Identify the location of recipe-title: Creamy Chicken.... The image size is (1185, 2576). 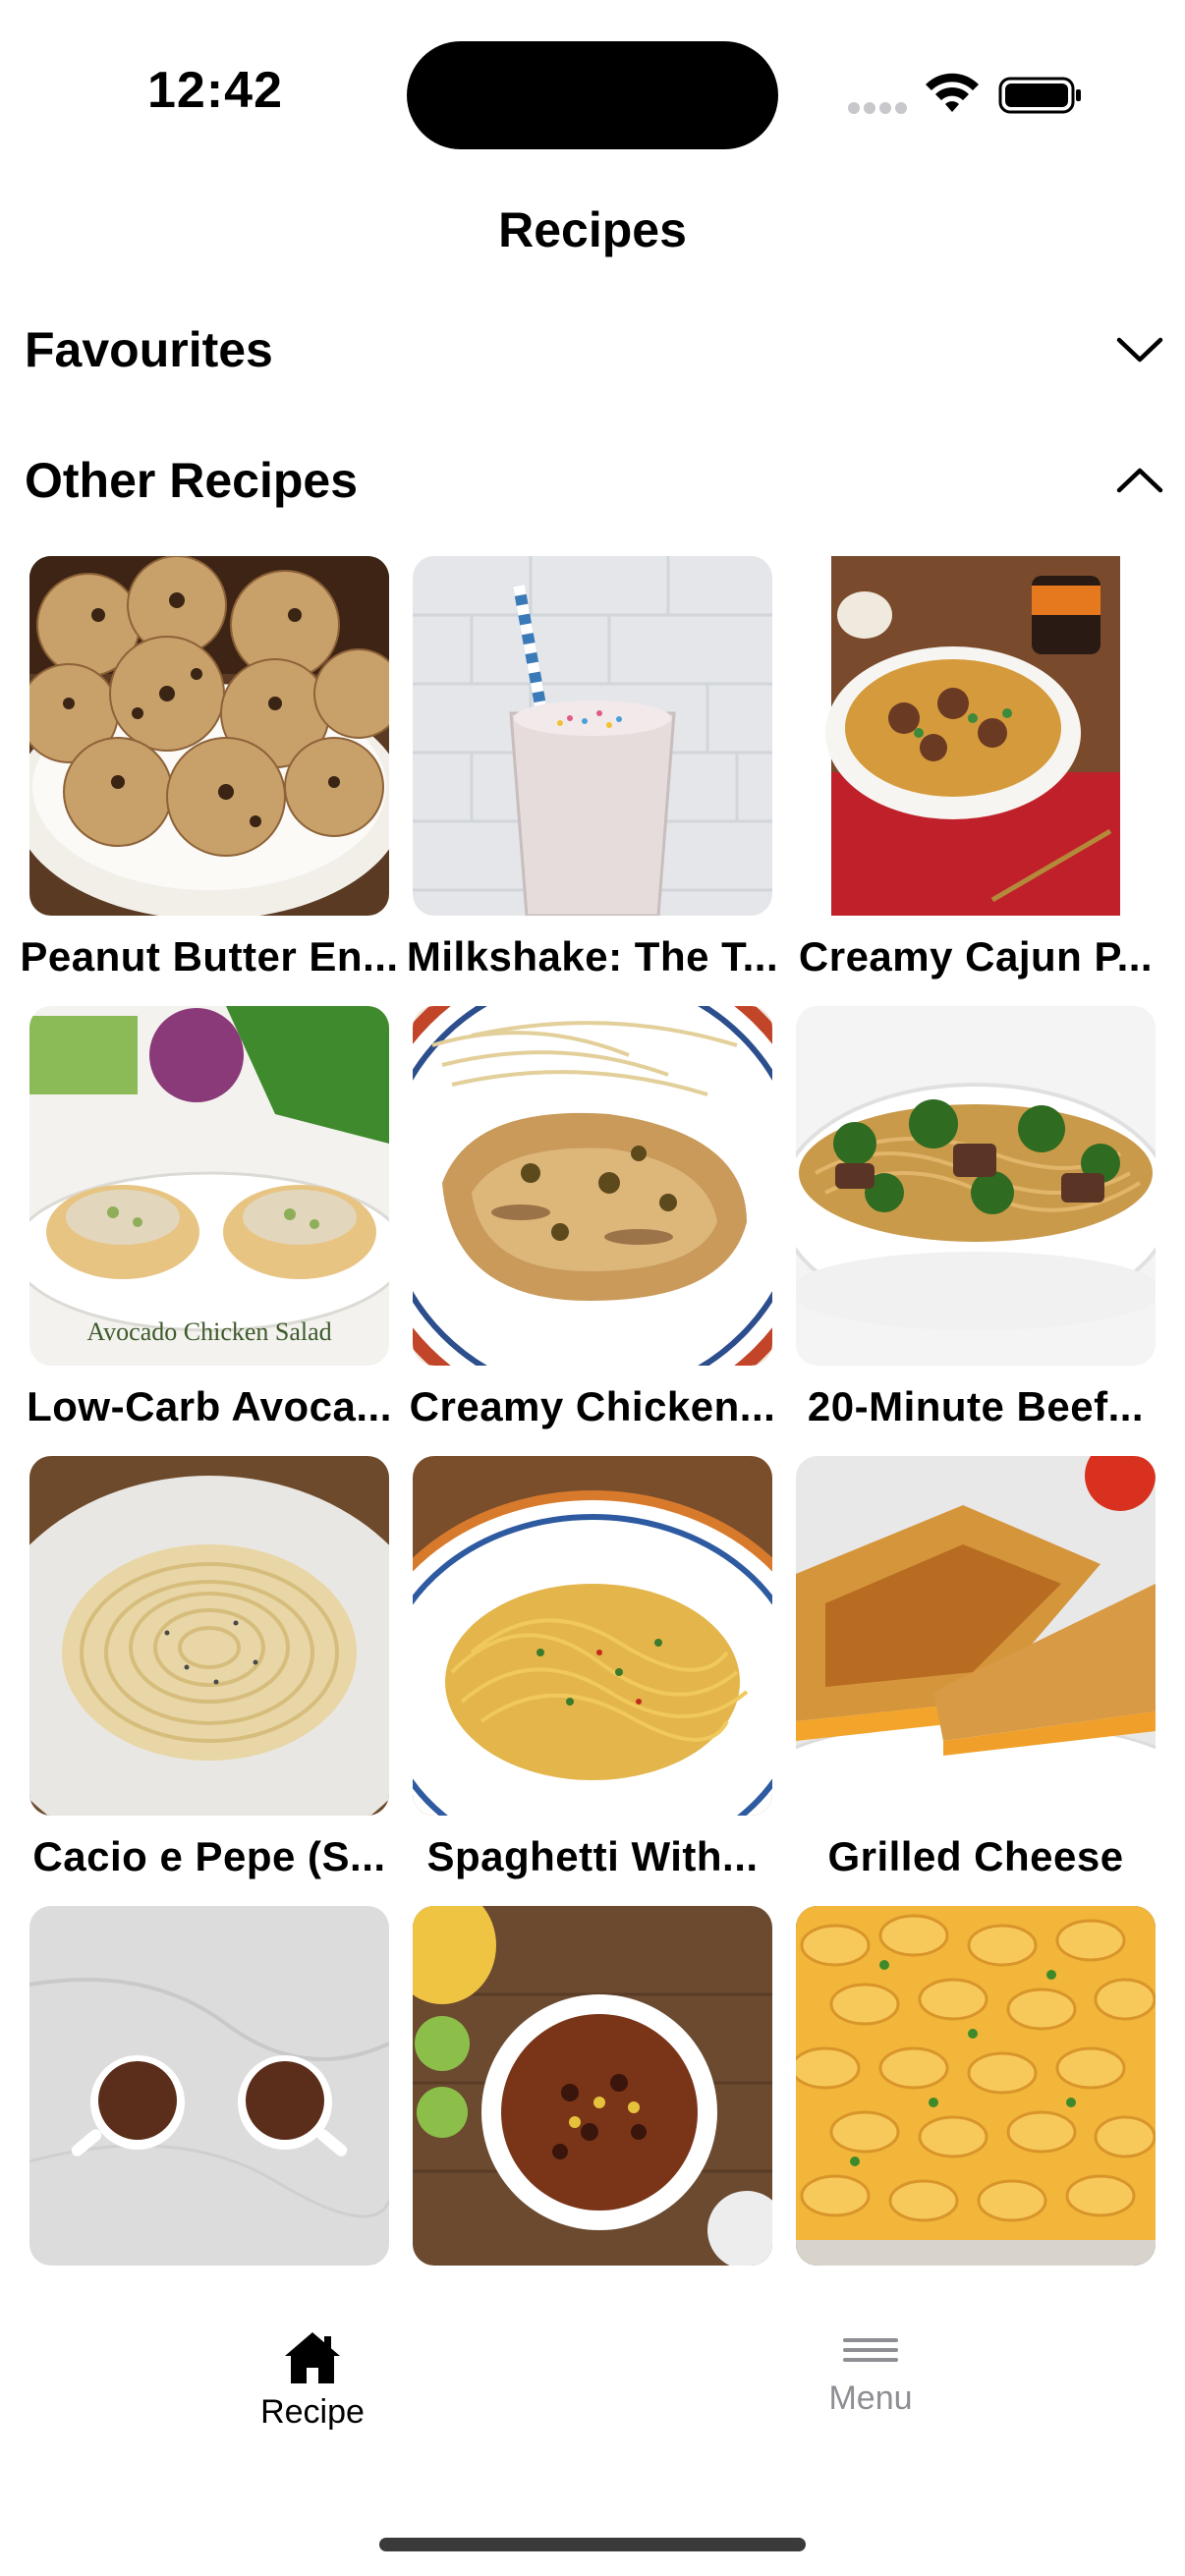
(592, 1406).